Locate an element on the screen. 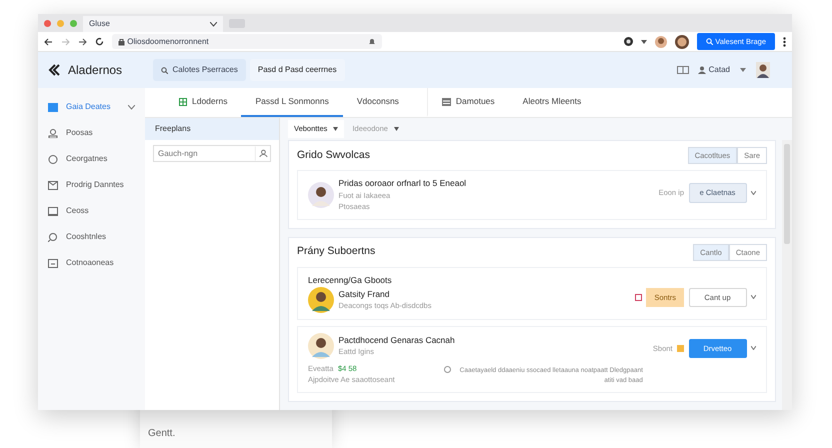 This screenshot has width=832, height=448. sidebar-item: Cooshtnles is located at coordinates (91, 237).